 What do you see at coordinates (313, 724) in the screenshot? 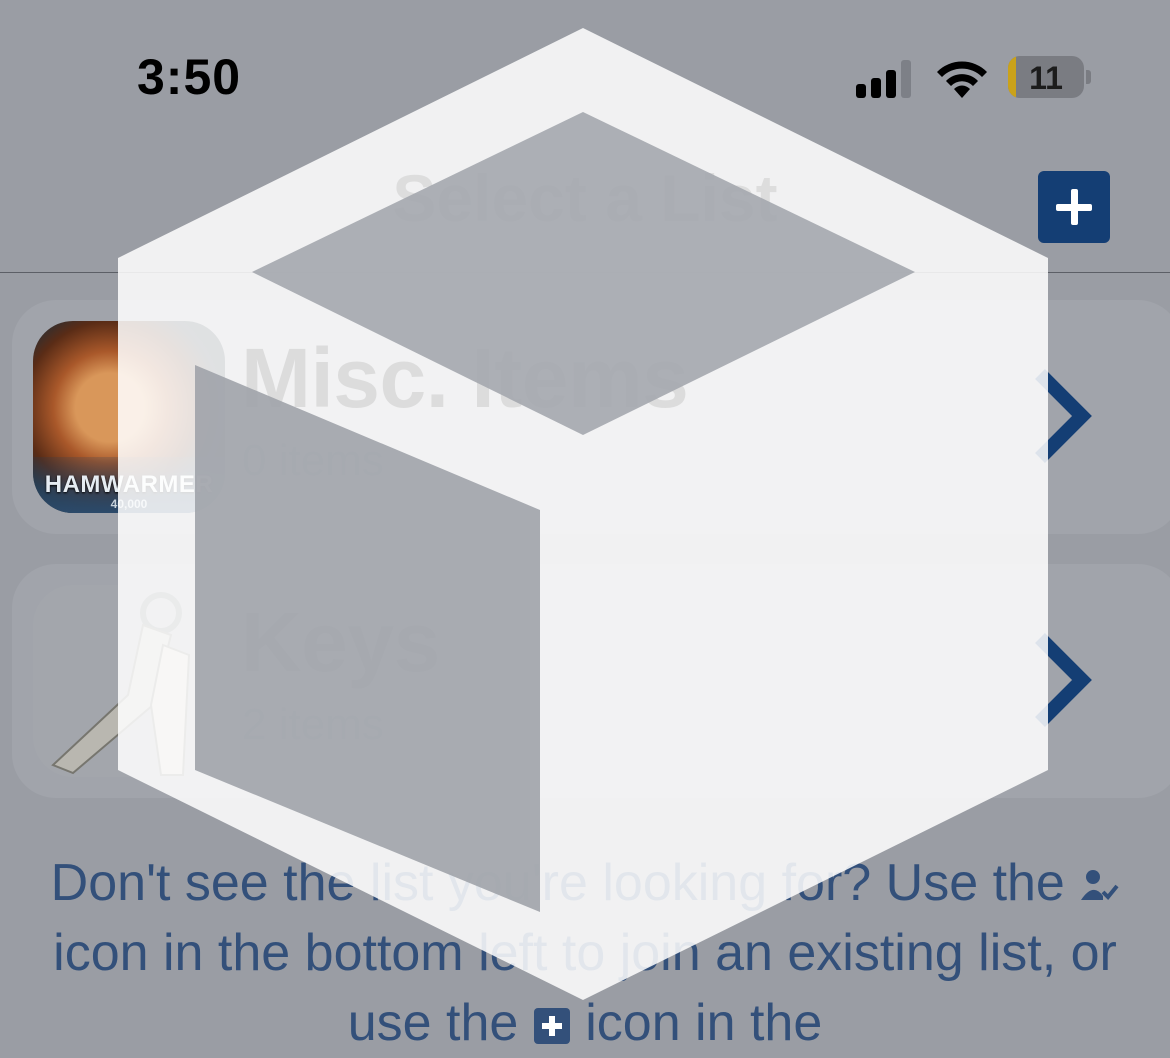
I see `list-count: 2 items` at bounding box center [313, 724].